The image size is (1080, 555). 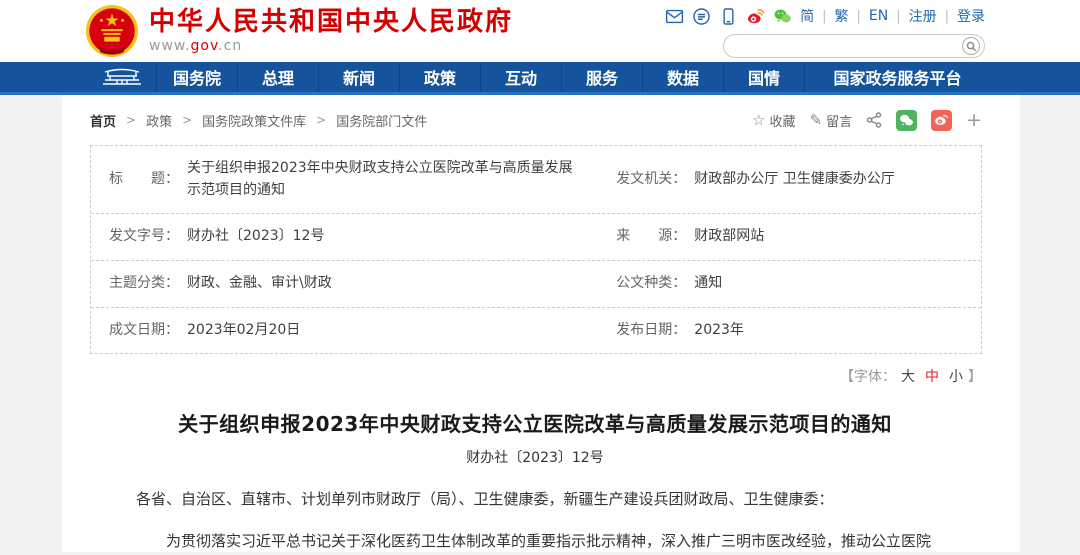 I want to click on font-size-suffix: 】, so click(x=975, y=377).